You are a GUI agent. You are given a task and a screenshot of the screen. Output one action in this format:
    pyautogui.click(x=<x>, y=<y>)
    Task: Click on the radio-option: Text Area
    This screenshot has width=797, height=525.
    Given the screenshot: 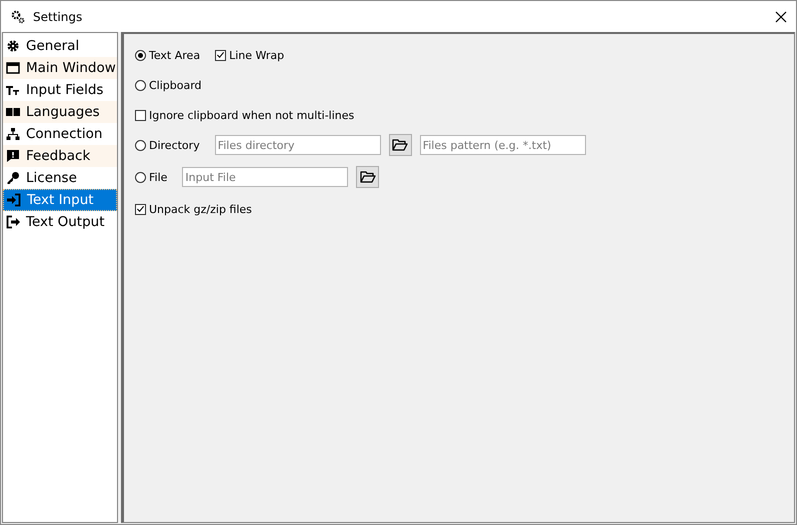 What is the action you would take?
    pyautogui.click(x=167, y=55)
    